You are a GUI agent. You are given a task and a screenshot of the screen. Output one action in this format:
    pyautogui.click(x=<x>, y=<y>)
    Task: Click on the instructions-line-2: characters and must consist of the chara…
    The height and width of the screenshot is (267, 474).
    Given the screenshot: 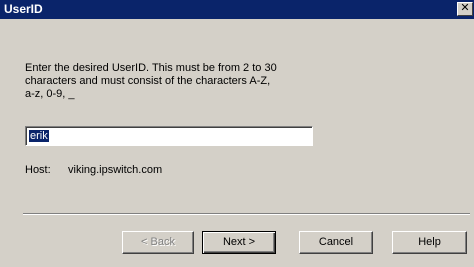 What is the action you would take?
    pyautogui.click(x=148, y=81)
    